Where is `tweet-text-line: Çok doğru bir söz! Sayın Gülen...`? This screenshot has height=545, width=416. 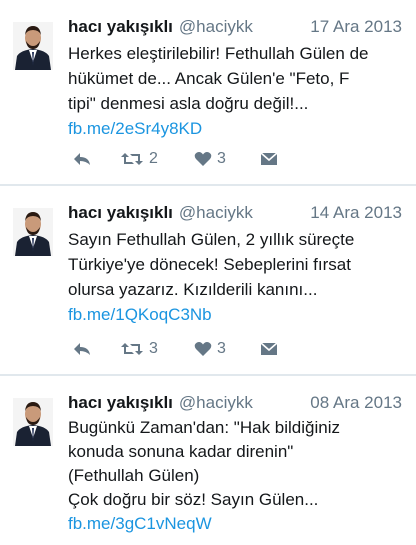 tweet-text-line: Çok doğru bir söz! Sayın Gülen... is located at coordinates (193, 499).